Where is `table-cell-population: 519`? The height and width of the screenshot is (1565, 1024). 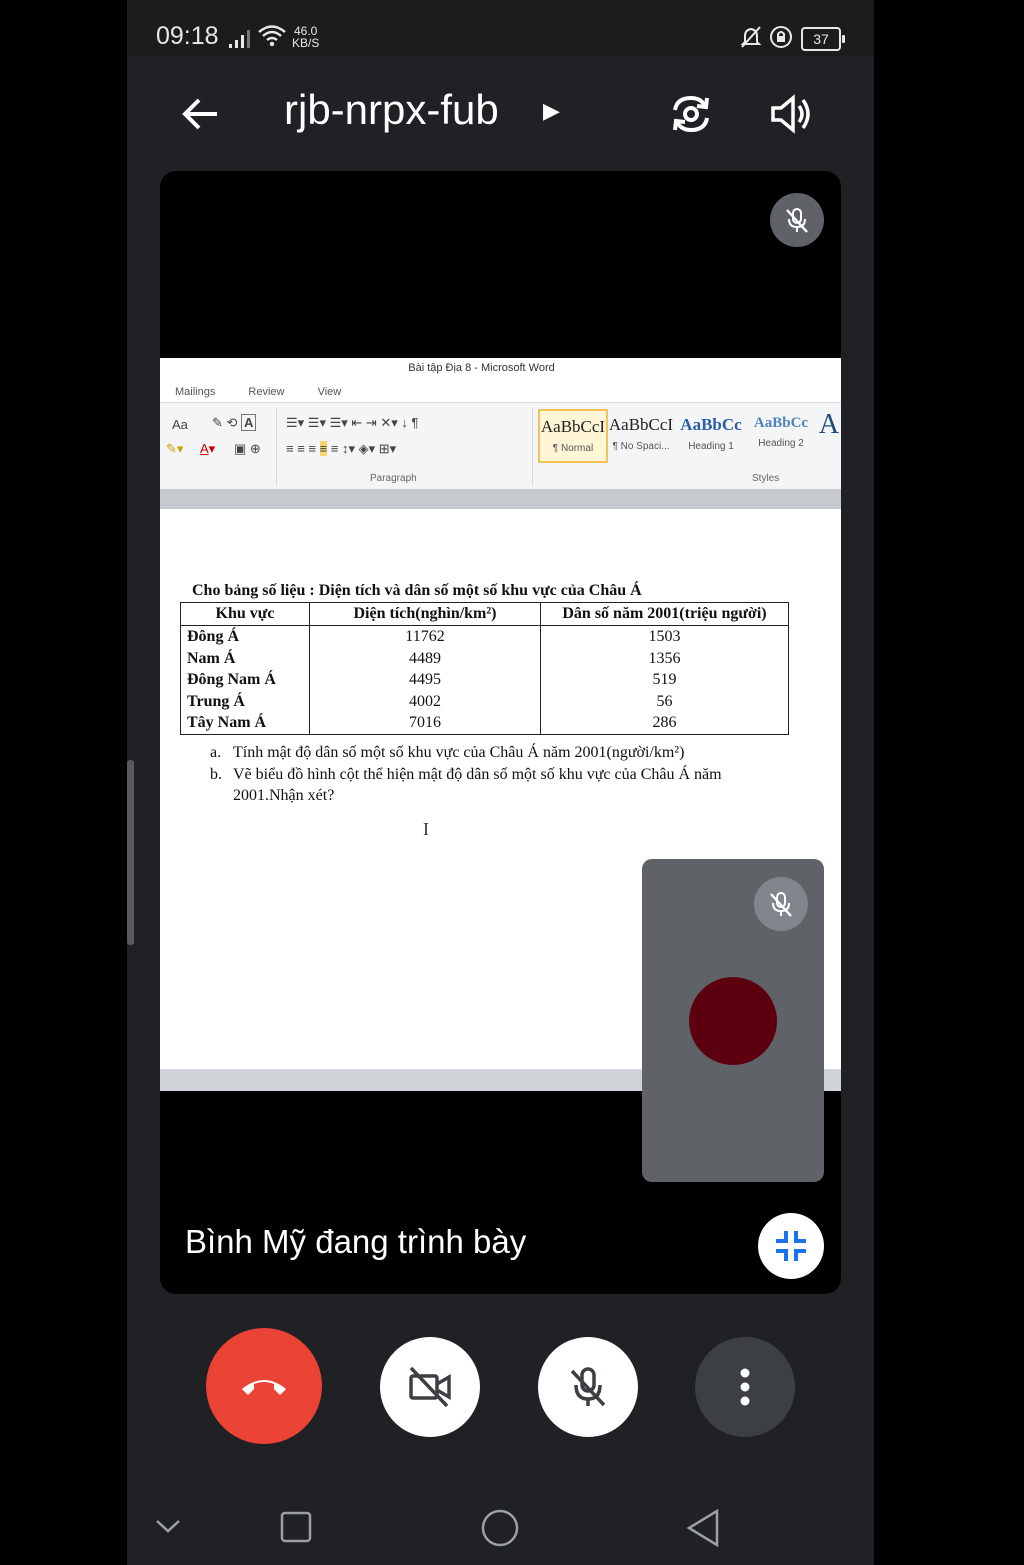 table-cell-population: 519 is located at coordinates (664, 680).